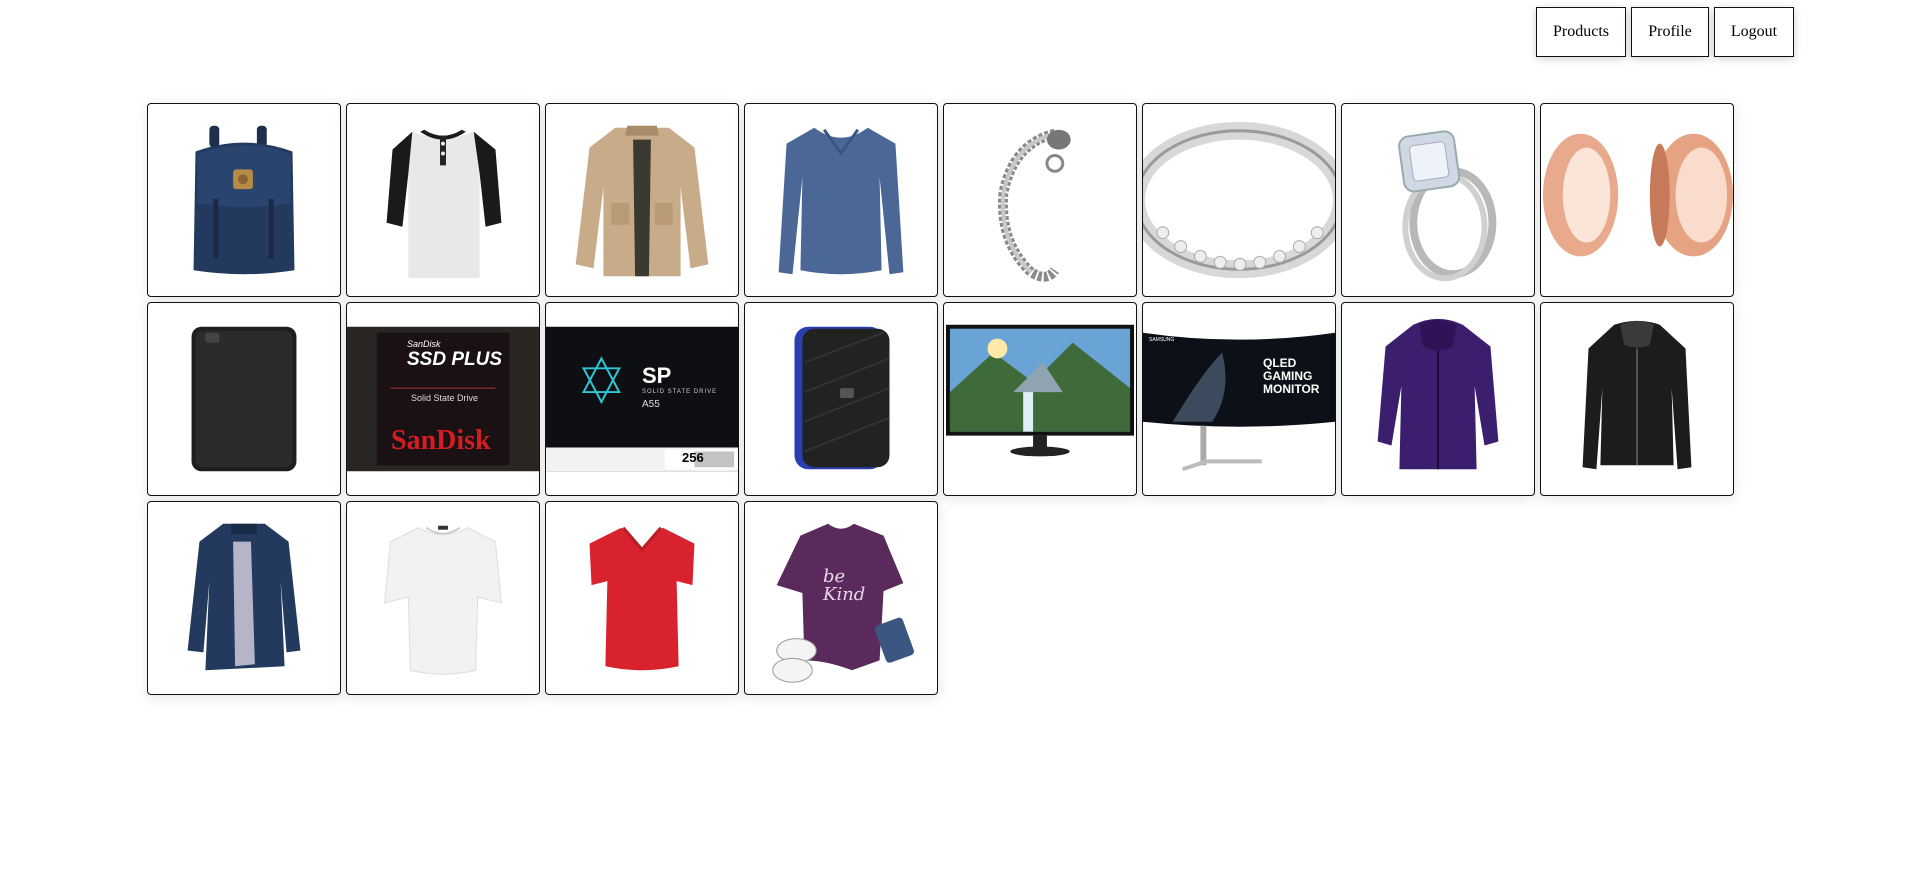 This screenshot has width=1918, height=884. What do you see at coordinates (444, 204) in the screenshot?
I see `henley-shirt-image` at bounding box center [444, 204].